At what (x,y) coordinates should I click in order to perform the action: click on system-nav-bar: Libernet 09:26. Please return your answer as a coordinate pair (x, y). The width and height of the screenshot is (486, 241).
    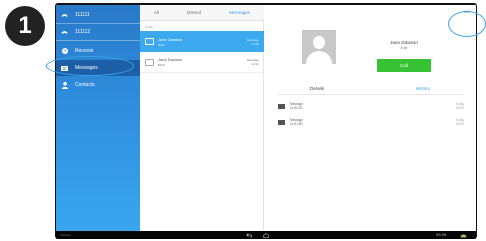
    Looking at the image, I should click on (266, 235).